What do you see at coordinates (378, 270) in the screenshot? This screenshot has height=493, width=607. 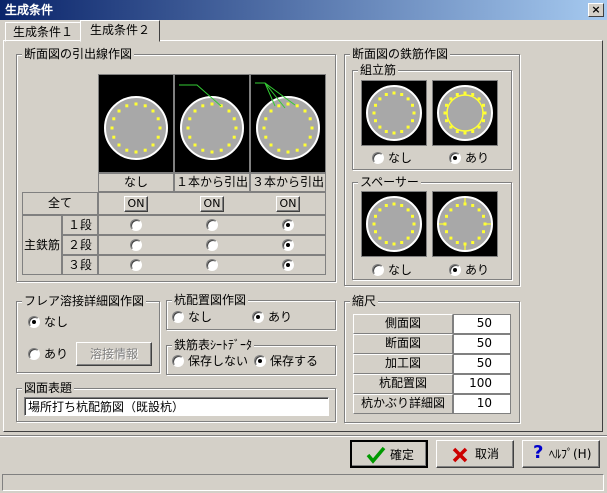 I see `spacer-none-radio` at bounding box center [378, 270].